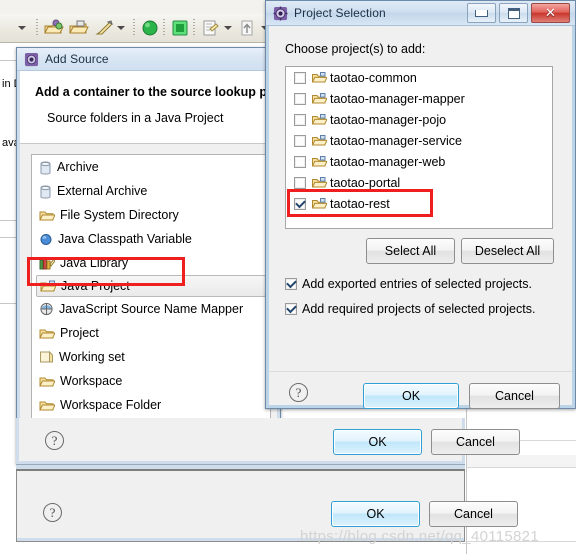 This screenshot has height=554, width=576. I want to click on run-icon, so click(150, 28).